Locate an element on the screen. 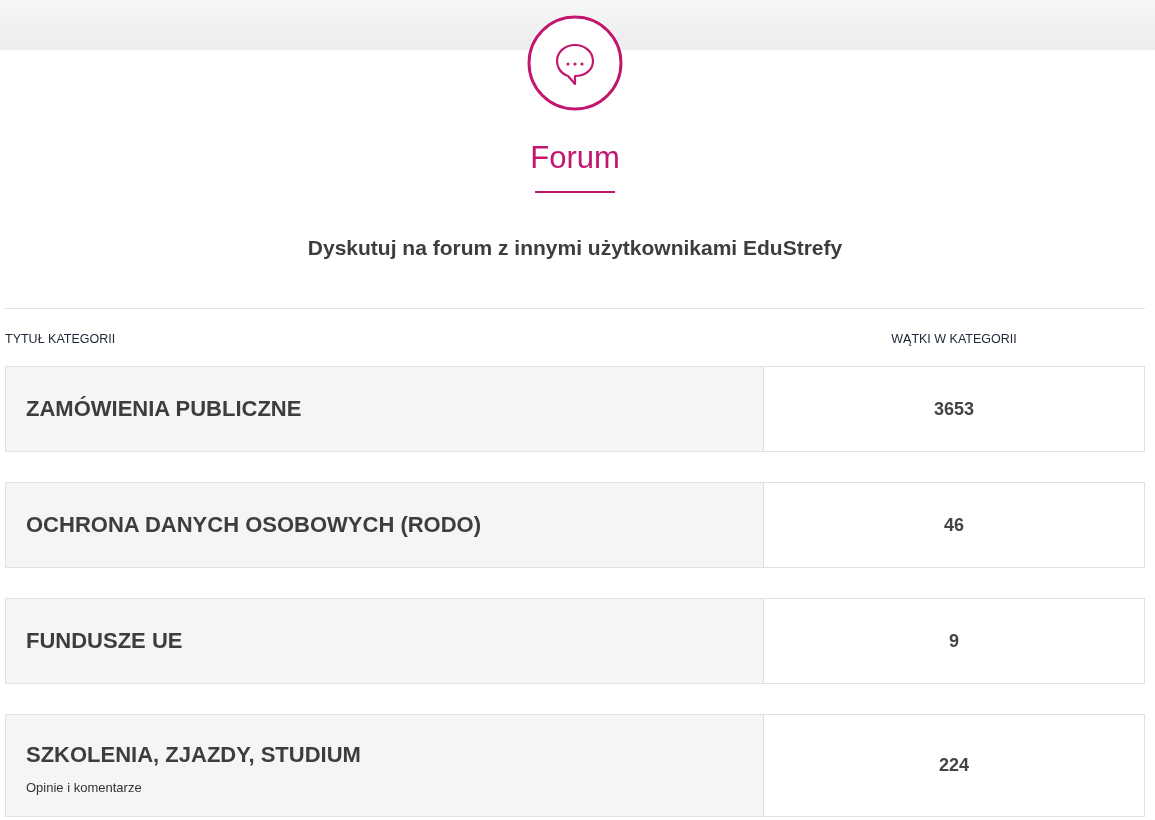  page-title: Forum is located at coordinates (575, 158).